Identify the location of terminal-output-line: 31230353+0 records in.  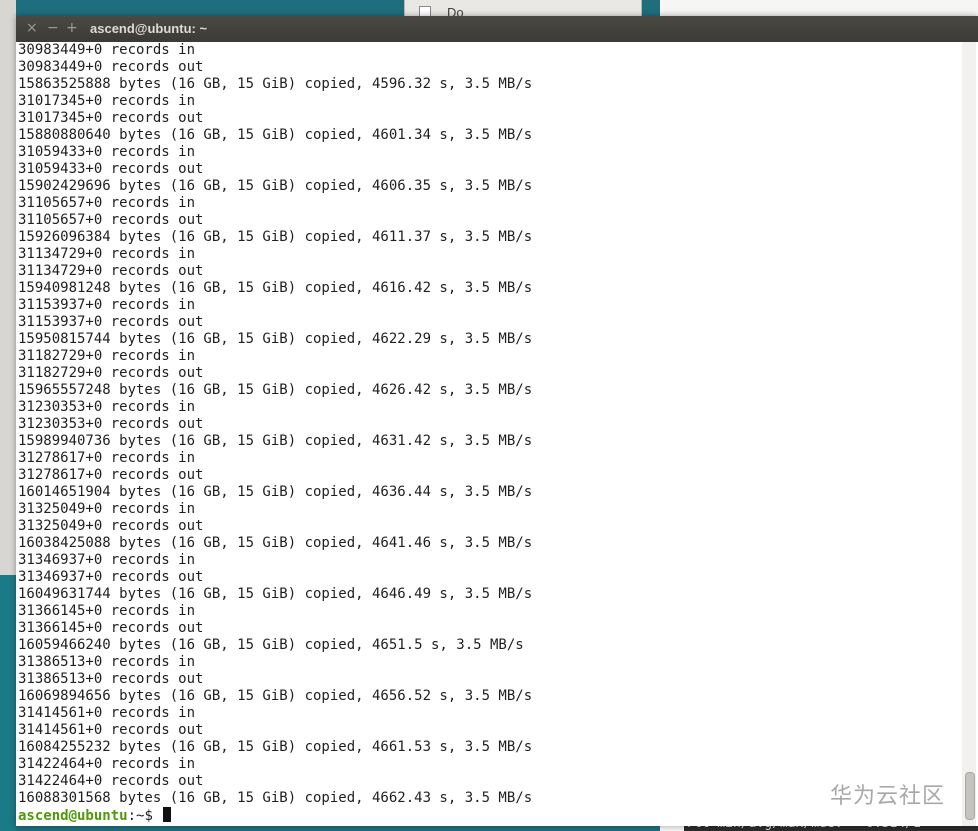
(107, 407).